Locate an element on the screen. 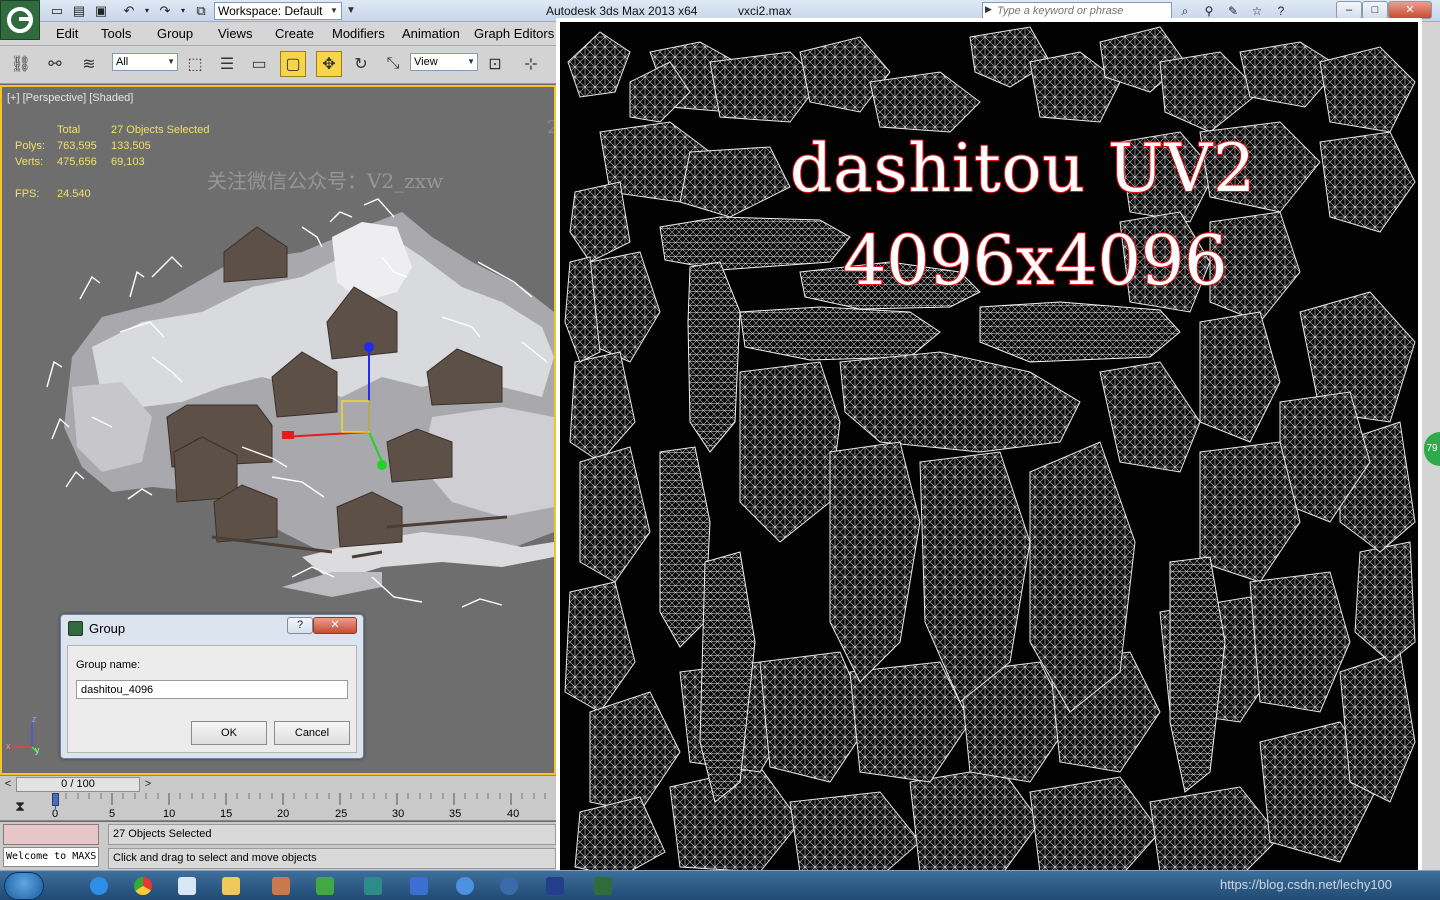 Image resolution: width=1440 pixels, height=900 pixels. tick-label: 0 is located at coordinates (55, 814).